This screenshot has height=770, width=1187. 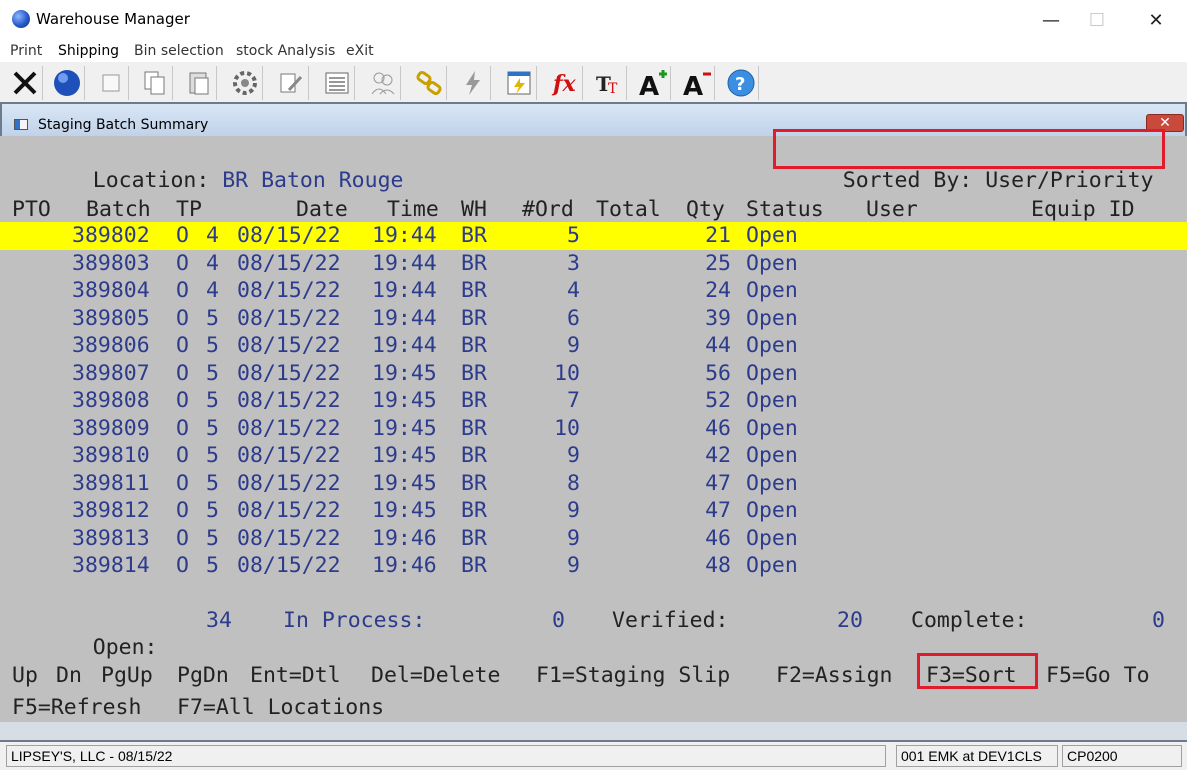 I want to click on menu-shipping: Shipping, so click(x=88, y=51).